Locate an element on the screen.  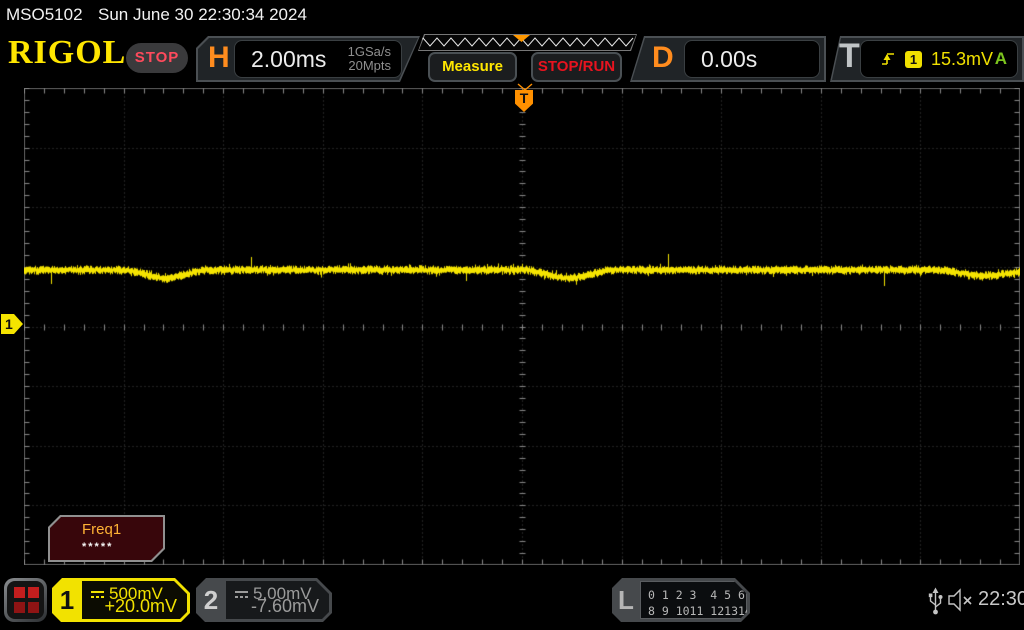
delay-display: 0.00s is located at coordinates (752, 59).